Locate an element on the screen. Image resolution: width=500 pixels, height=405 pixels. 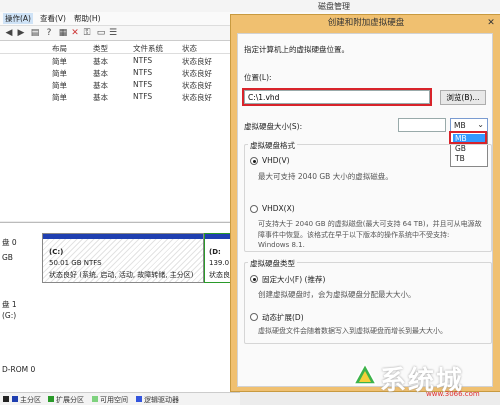
window-title-bar: 磁盘管理 is located at coordinates (250, 6).